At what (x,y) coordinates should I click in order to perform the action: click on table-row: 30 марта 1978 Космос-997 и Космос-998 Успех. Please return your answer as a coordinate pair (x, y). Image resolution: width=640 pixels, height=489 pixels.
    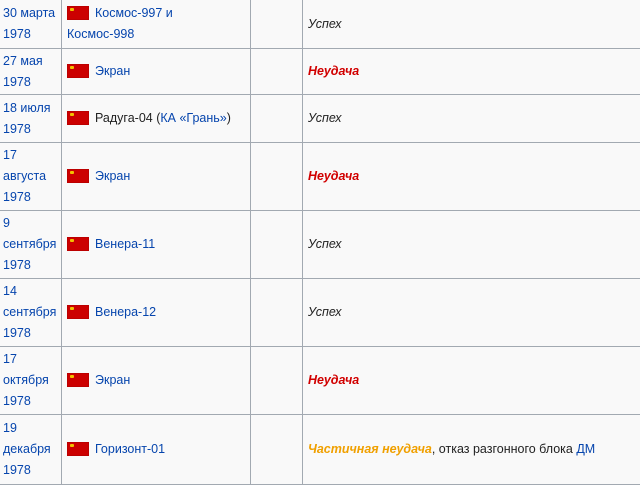
    Looking at the image, I should click on (320, 24).